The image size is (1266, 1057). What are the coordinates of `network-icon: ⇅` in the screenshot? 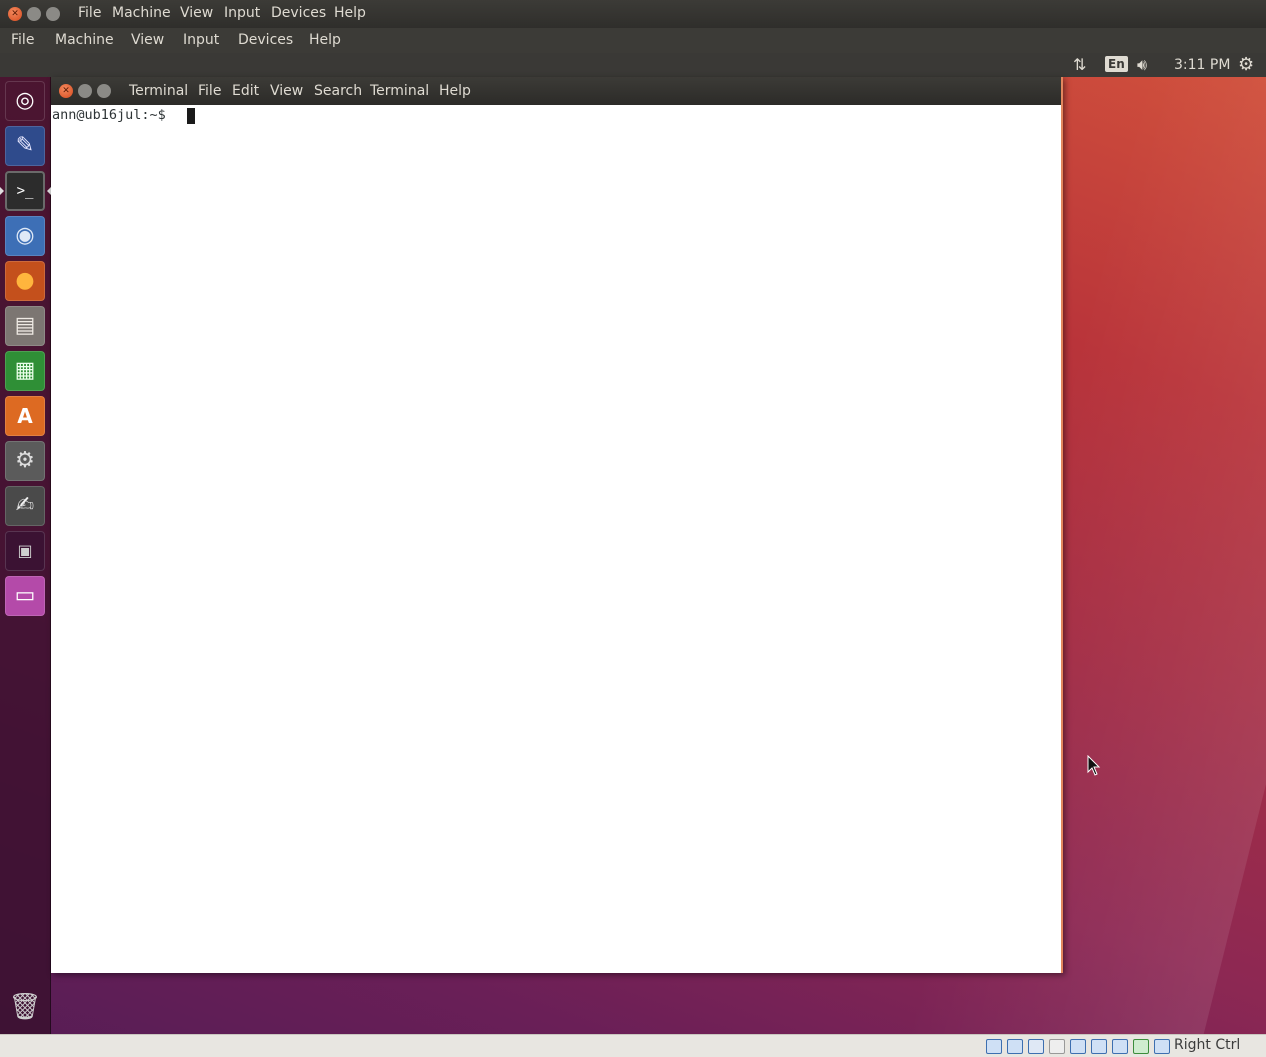 It's located at (1079, 64).